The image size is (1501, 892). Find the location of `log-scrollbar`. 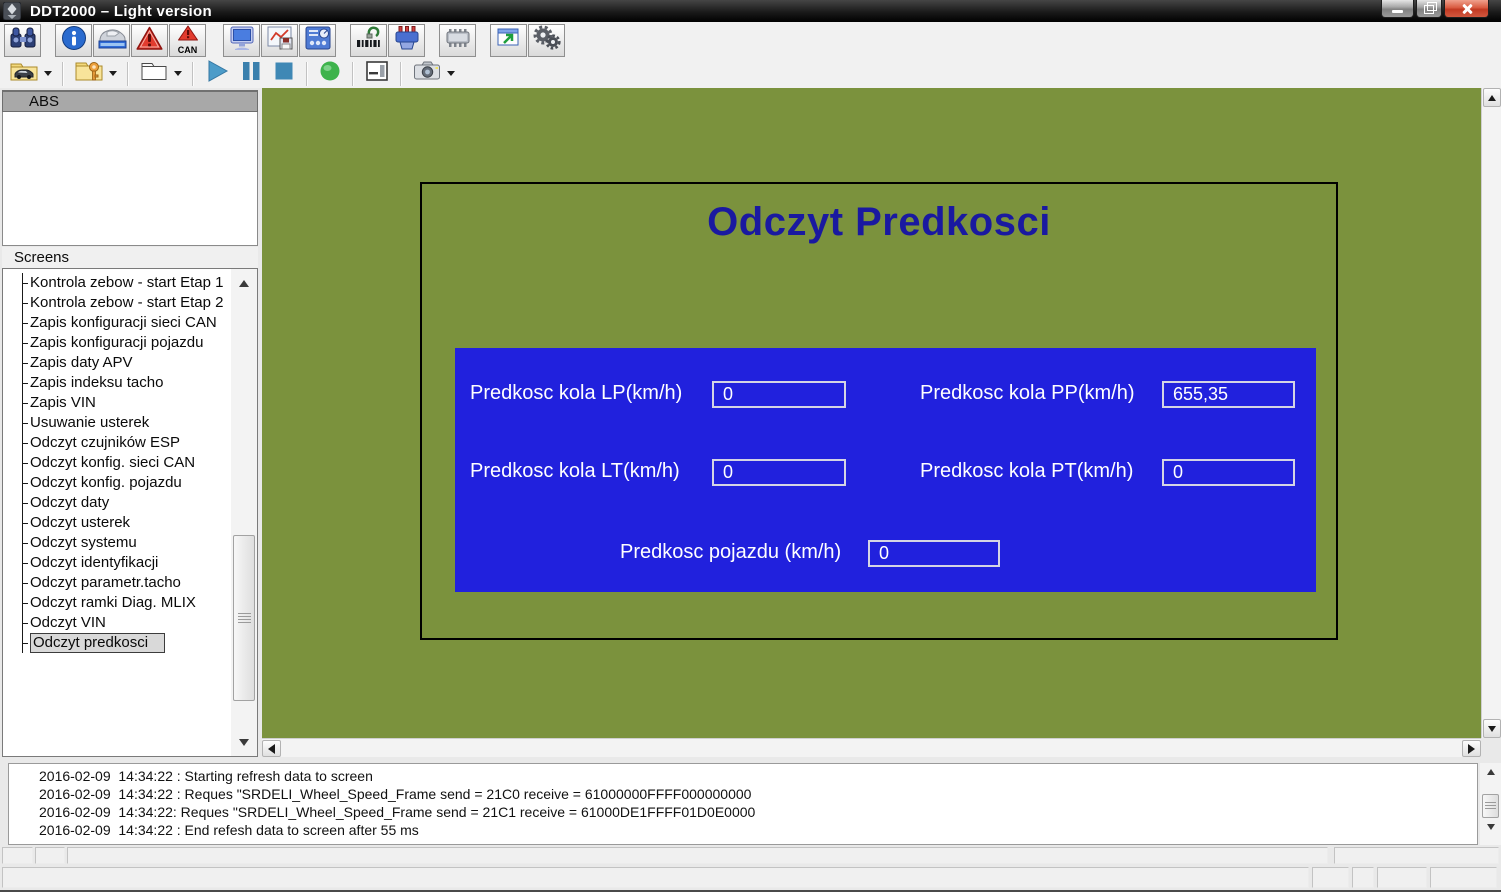

log-scrollbar is located at coordinates (1490, 804).